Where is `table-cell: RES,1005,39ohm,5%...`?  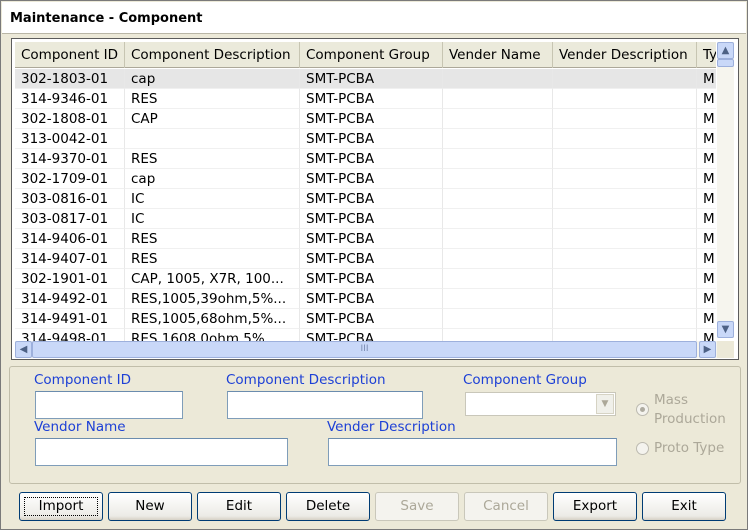 table-cell: RES,1005,39ohm,5%... is located at coordinates (212, 299).